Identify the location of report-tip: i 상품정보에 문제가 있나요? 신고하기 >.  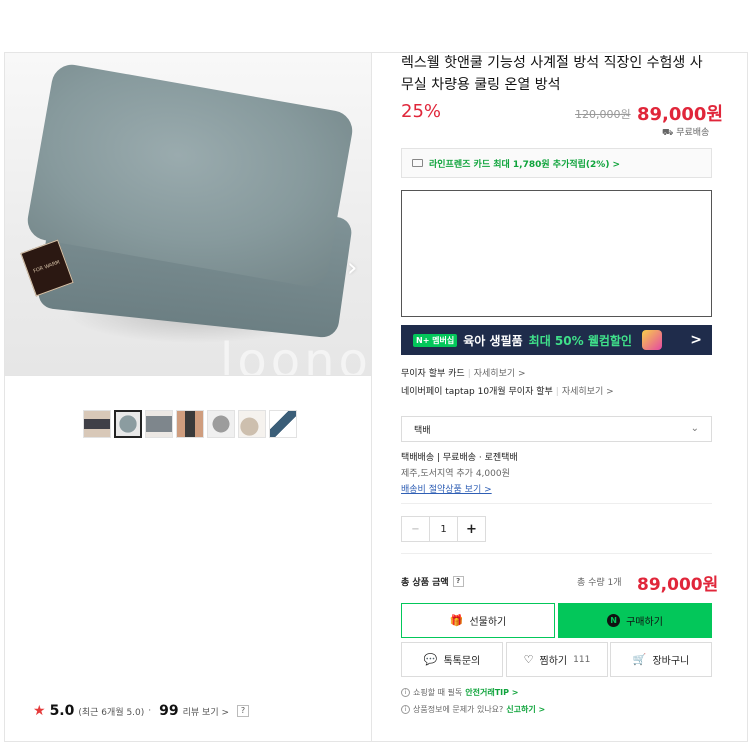
(473, 709).